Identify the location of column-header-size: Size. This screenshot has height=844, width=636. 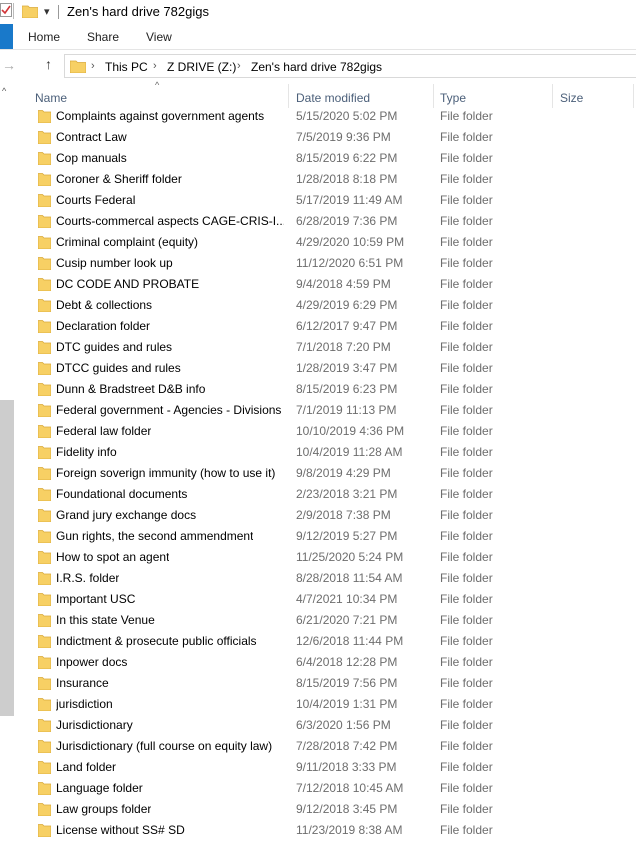
(571, 98).